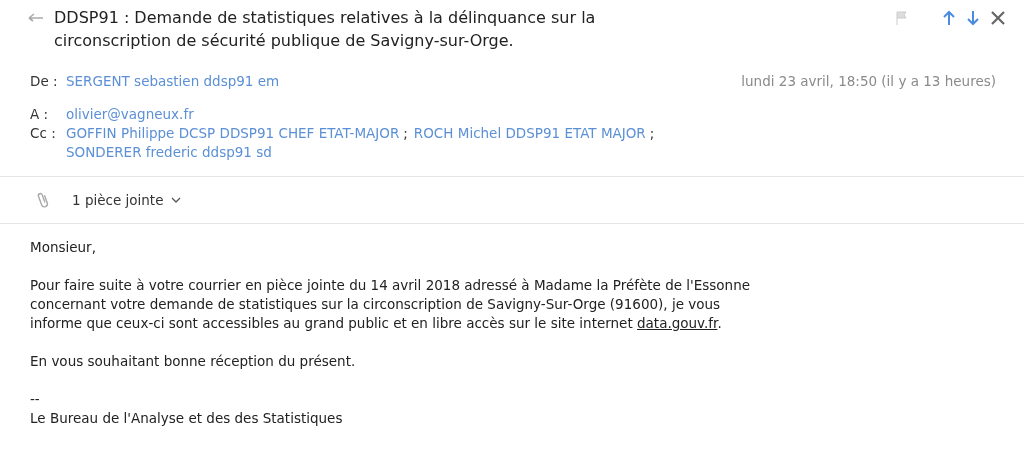 This screenshot has width=1024, height=459. Describe the element at coordinates (40, 114) in the screenshot. I see `to-label: A :` at that location.